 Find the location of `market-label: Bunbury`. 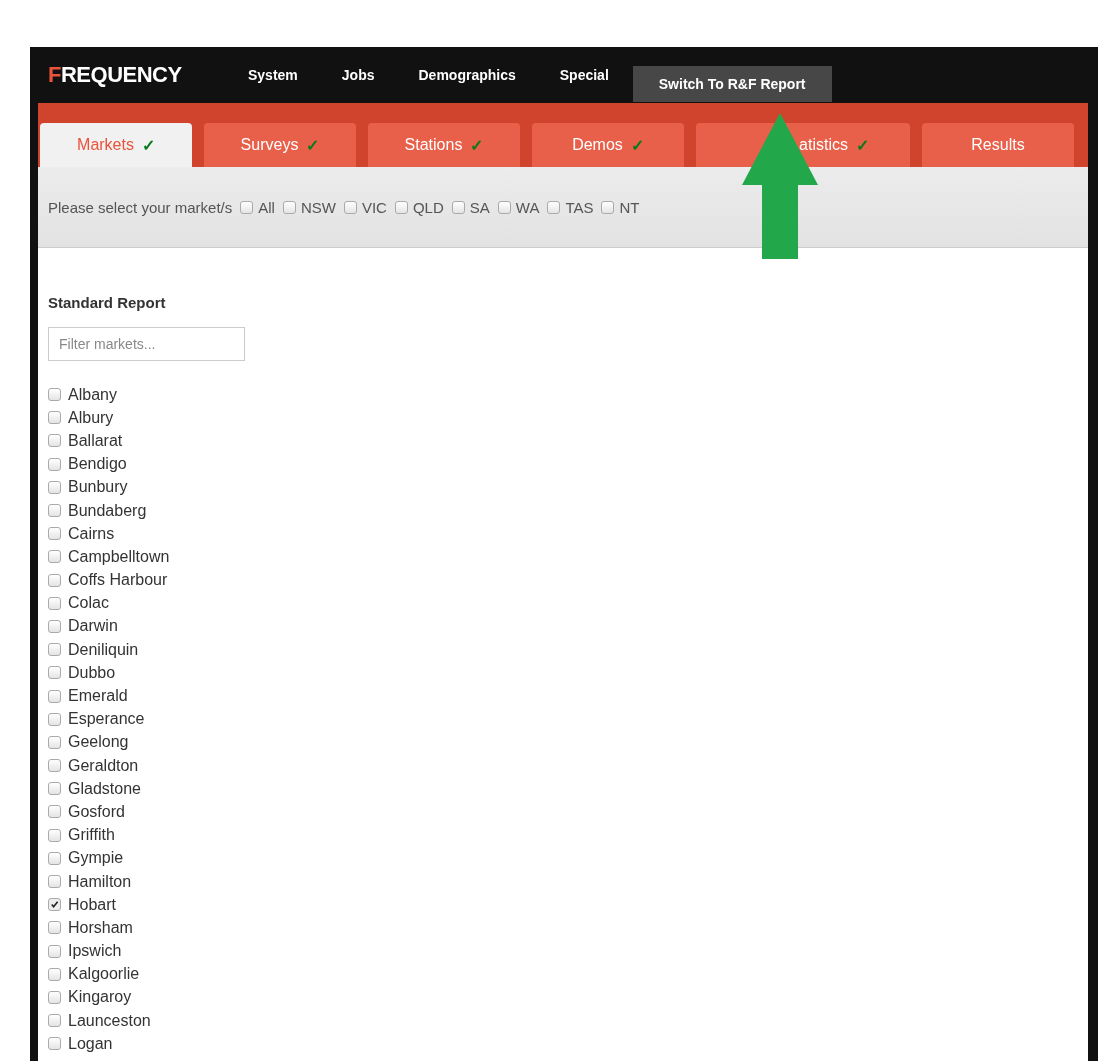

market-label: Bunbury is located at coordinates (98, 487).